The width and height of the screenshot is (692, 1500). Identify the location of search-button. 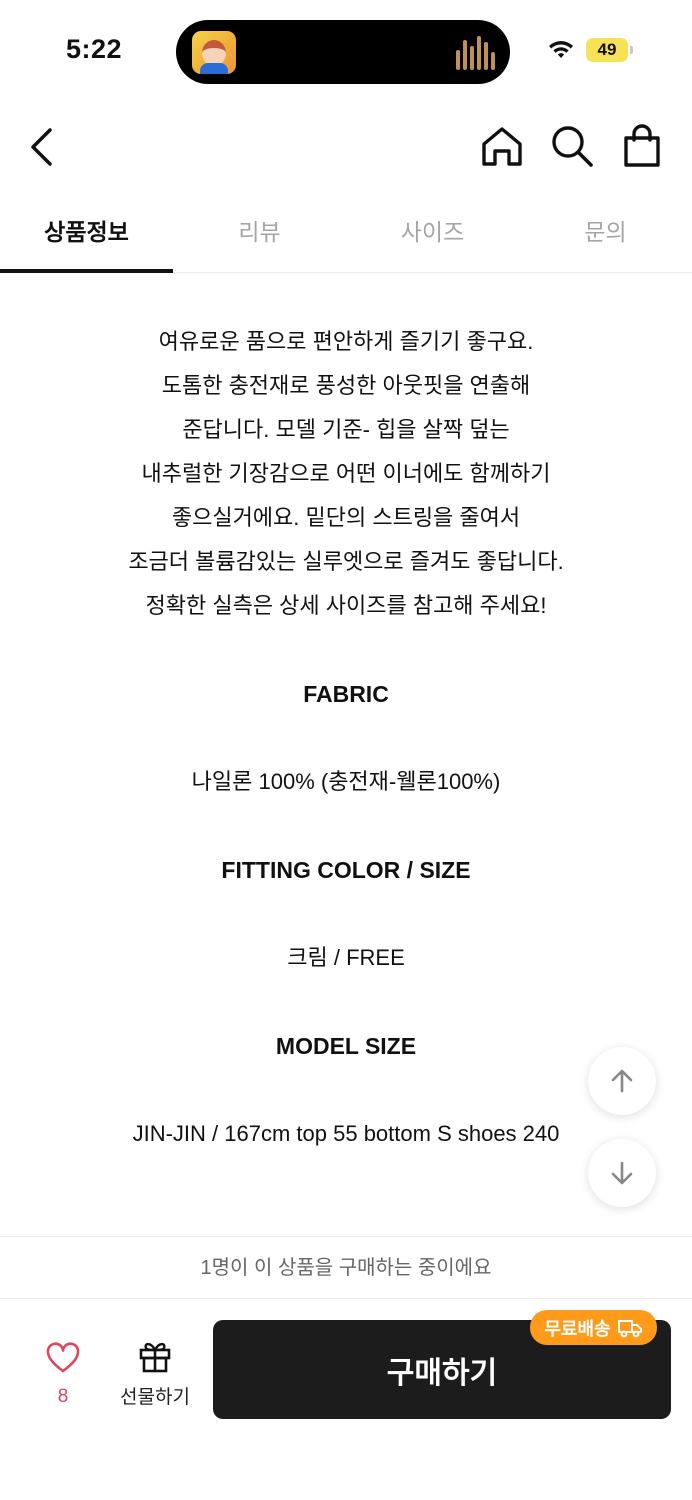
(572, 146).